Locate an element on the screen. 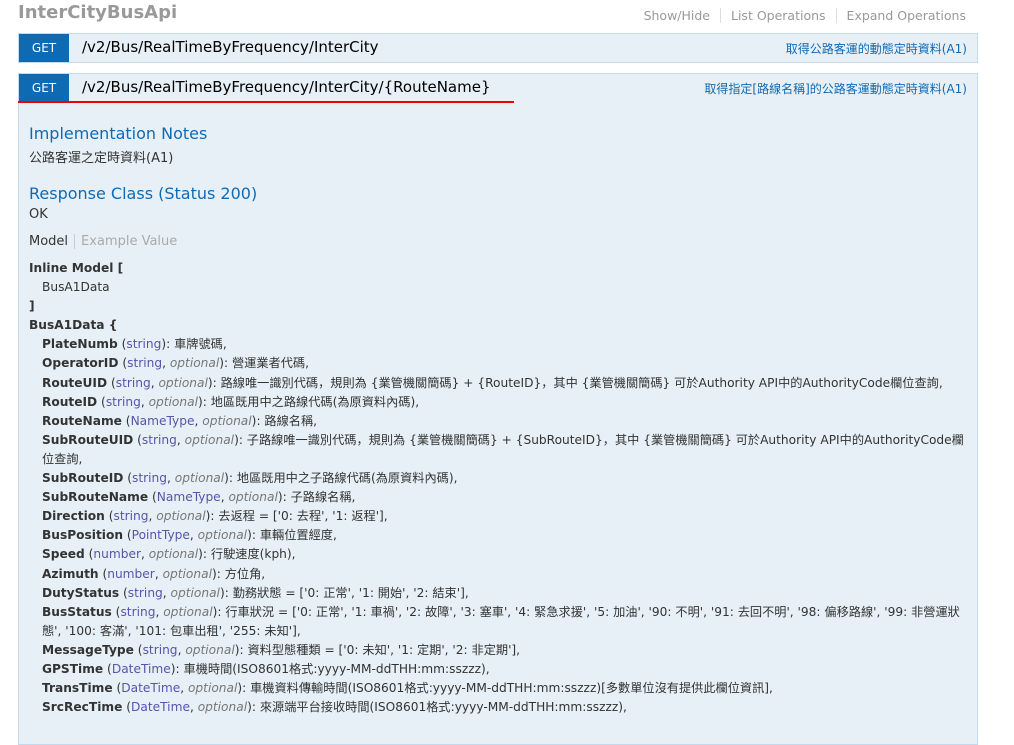 This screenshot has width=1014, height=745. expand-operations-link: Expand Operations is located at coordinates (900, 15).